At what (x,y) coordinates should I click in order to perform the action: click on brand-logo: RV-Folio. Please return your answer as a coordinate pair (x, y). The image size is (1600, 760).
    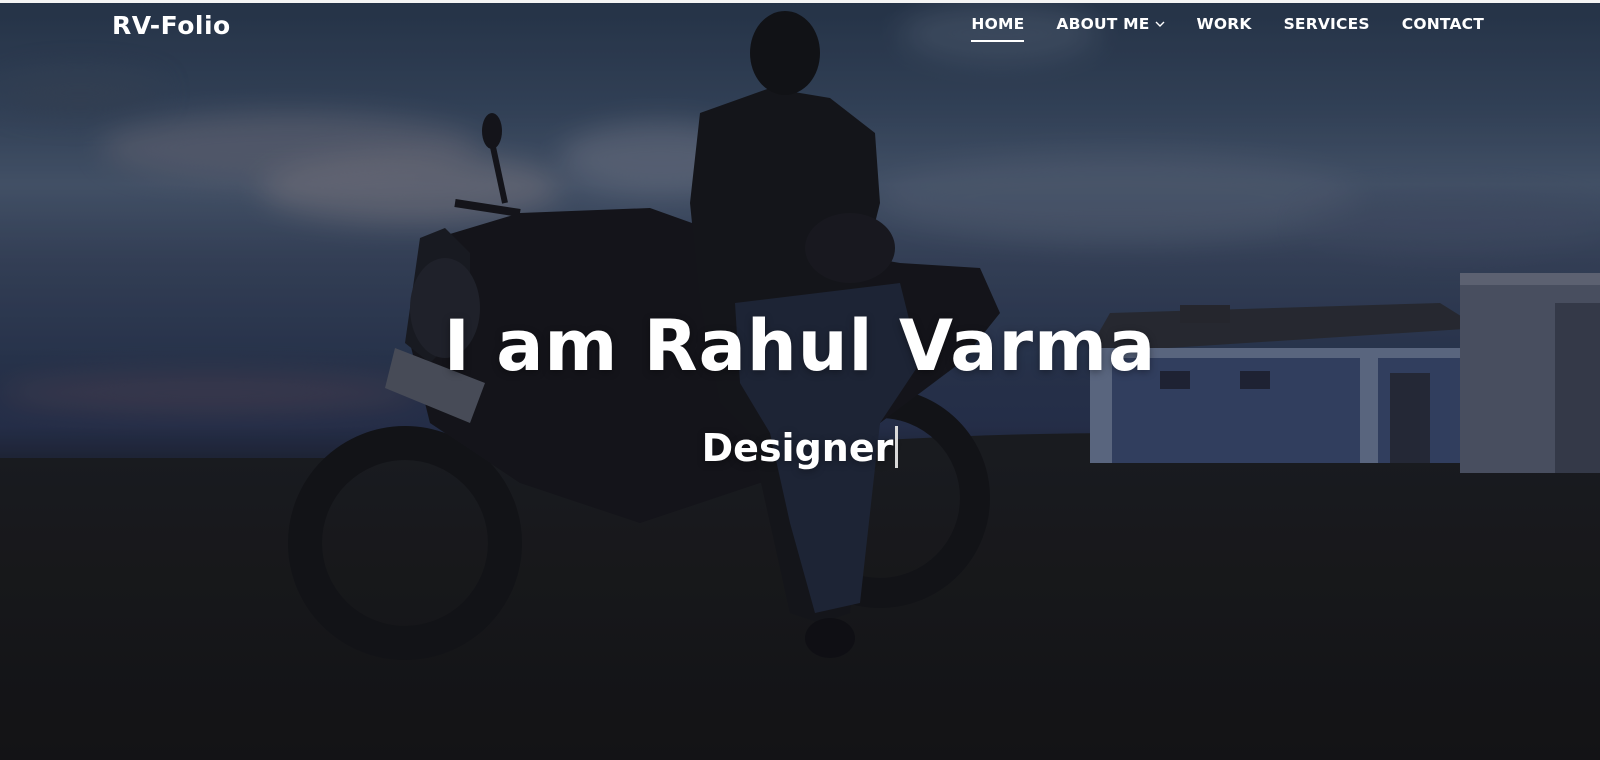
    Looking at the image, I should click on (171, 25).